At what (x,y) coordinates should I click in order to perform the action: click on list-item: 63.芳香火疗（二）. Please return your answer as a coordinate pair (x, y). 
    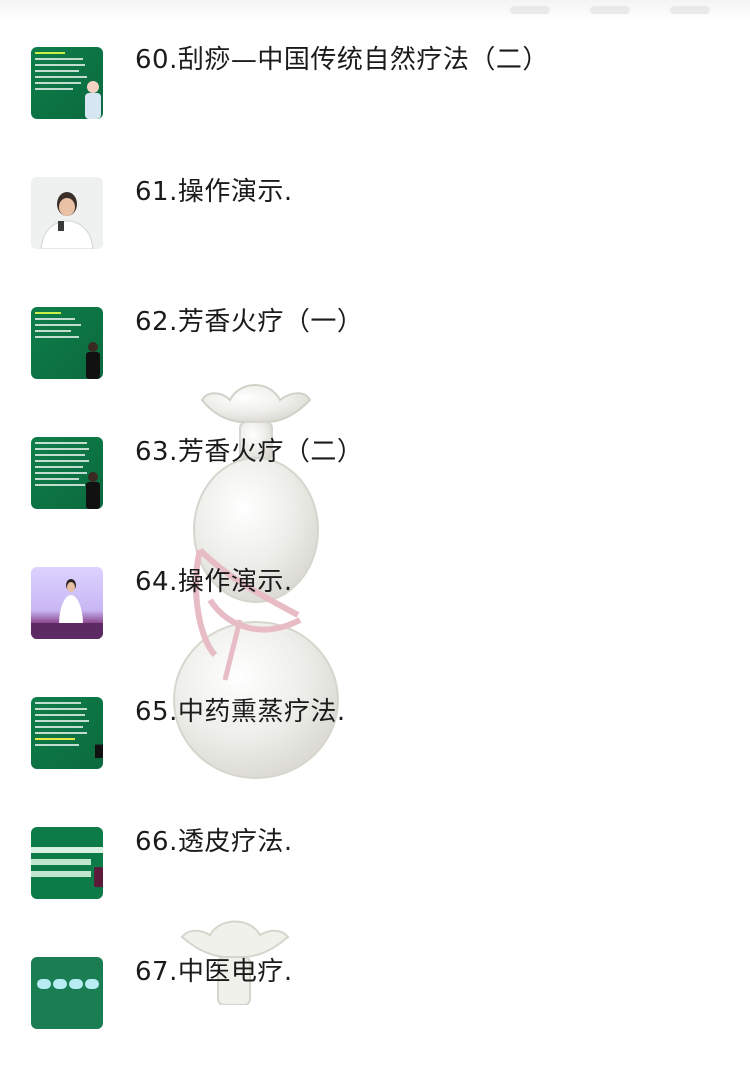
    Looking at the image, I should click on (375, 492).